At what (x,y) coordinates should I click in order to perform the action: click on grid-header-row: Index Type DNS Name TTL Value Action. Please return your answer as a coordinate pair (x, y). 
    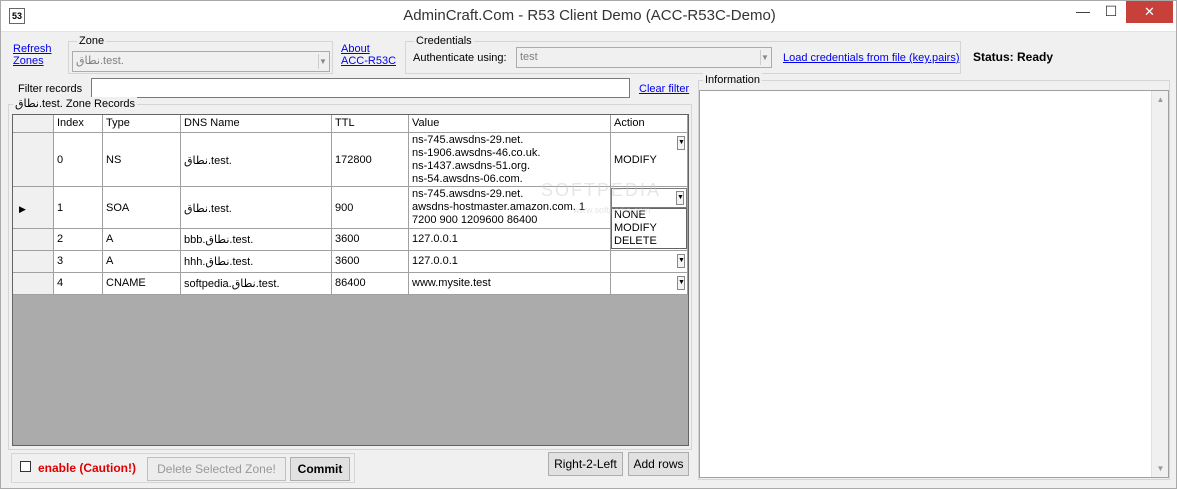
    Looking at the image, I should click on (350, 124).